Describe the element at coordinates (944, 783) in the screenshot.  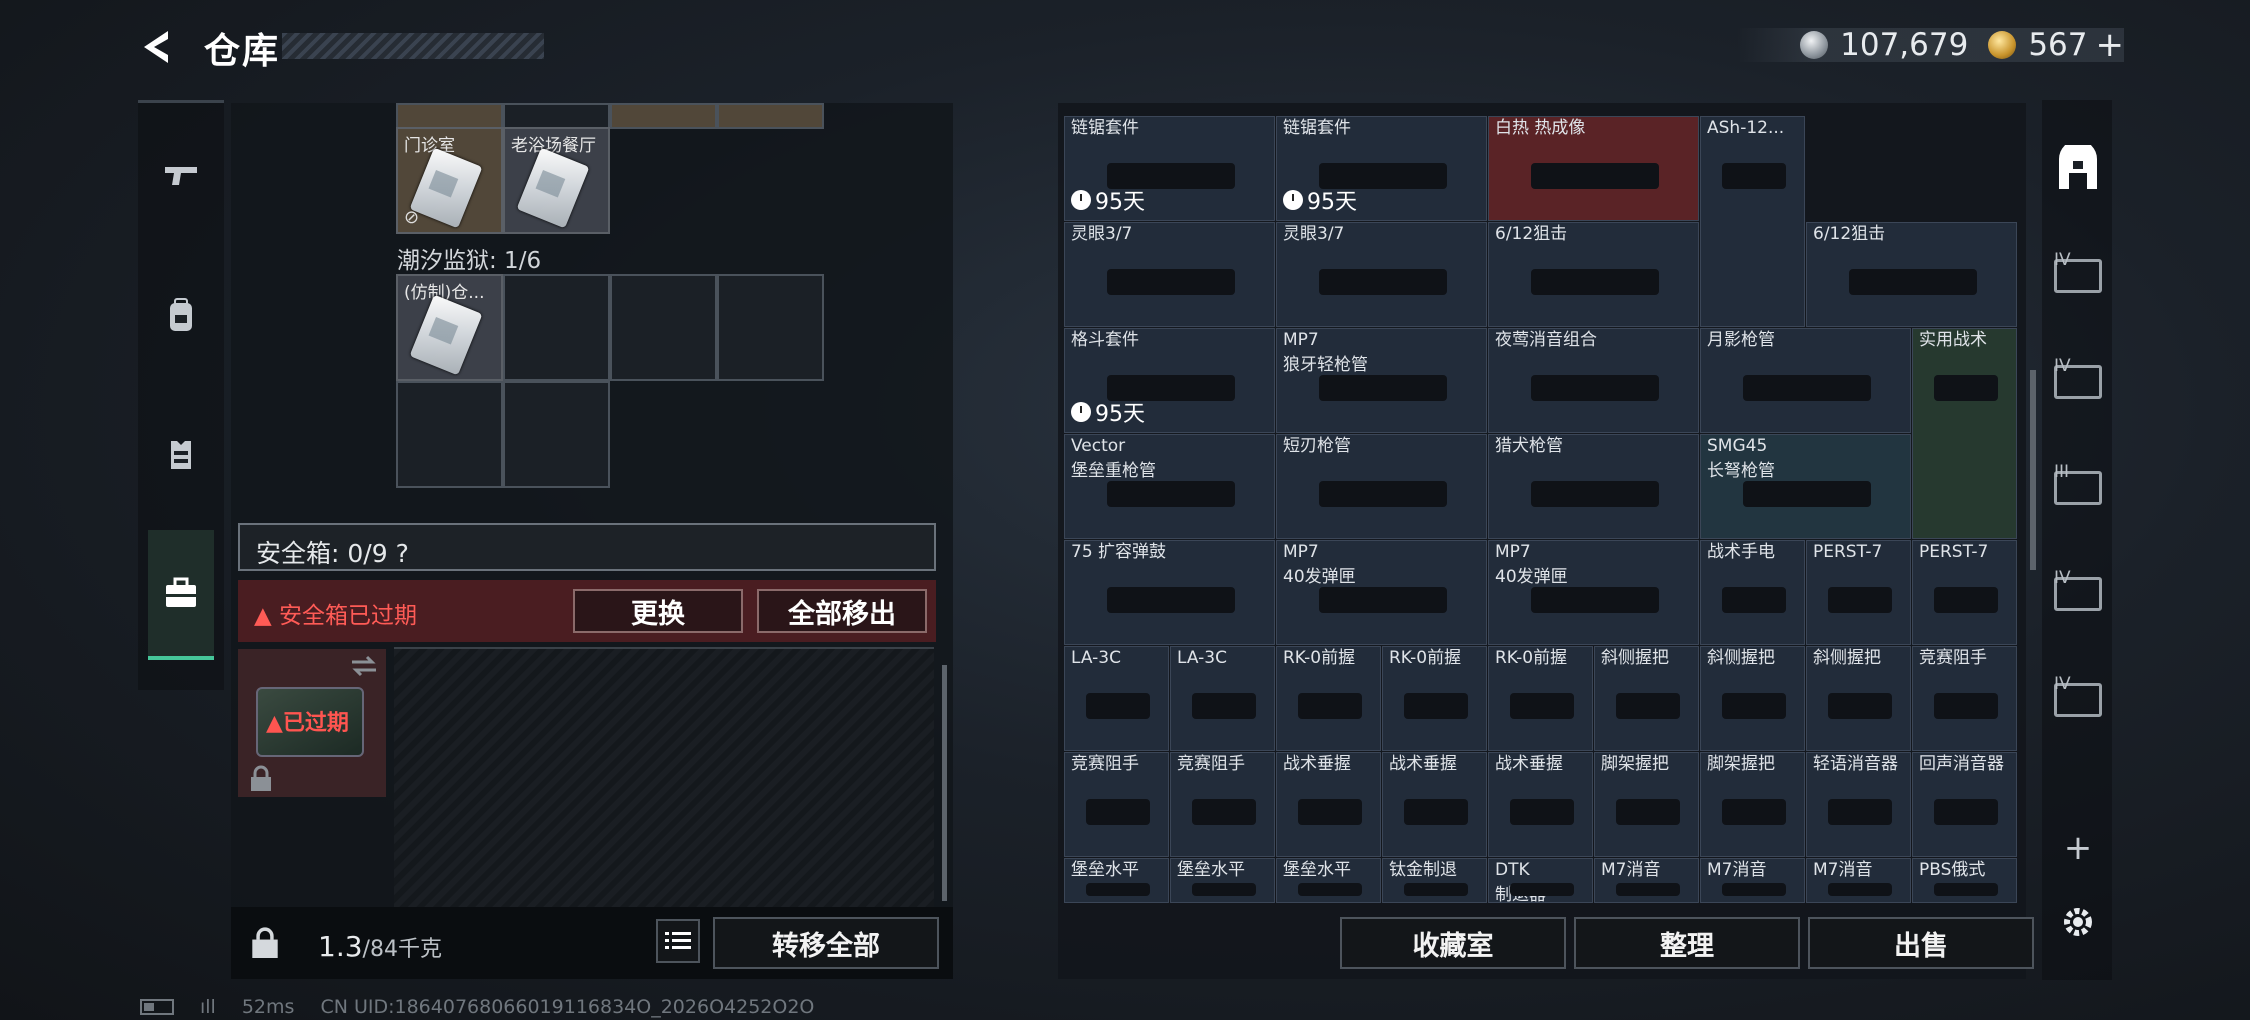
I see `stash-scrollbar` at that location.